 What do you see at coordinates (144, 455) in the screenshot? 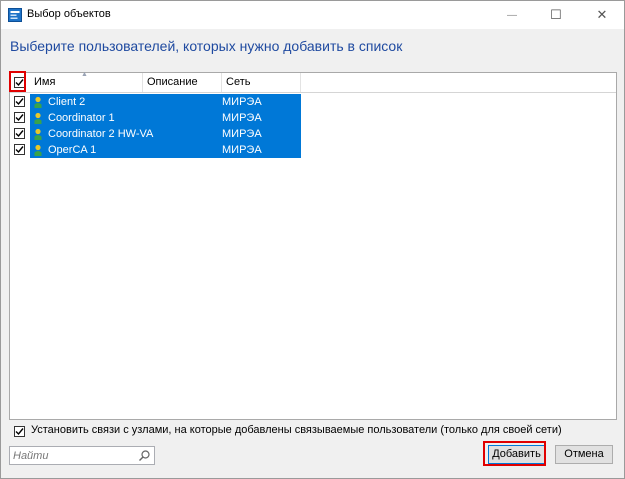
I see `search-icon` at bounding box center [144, 455].